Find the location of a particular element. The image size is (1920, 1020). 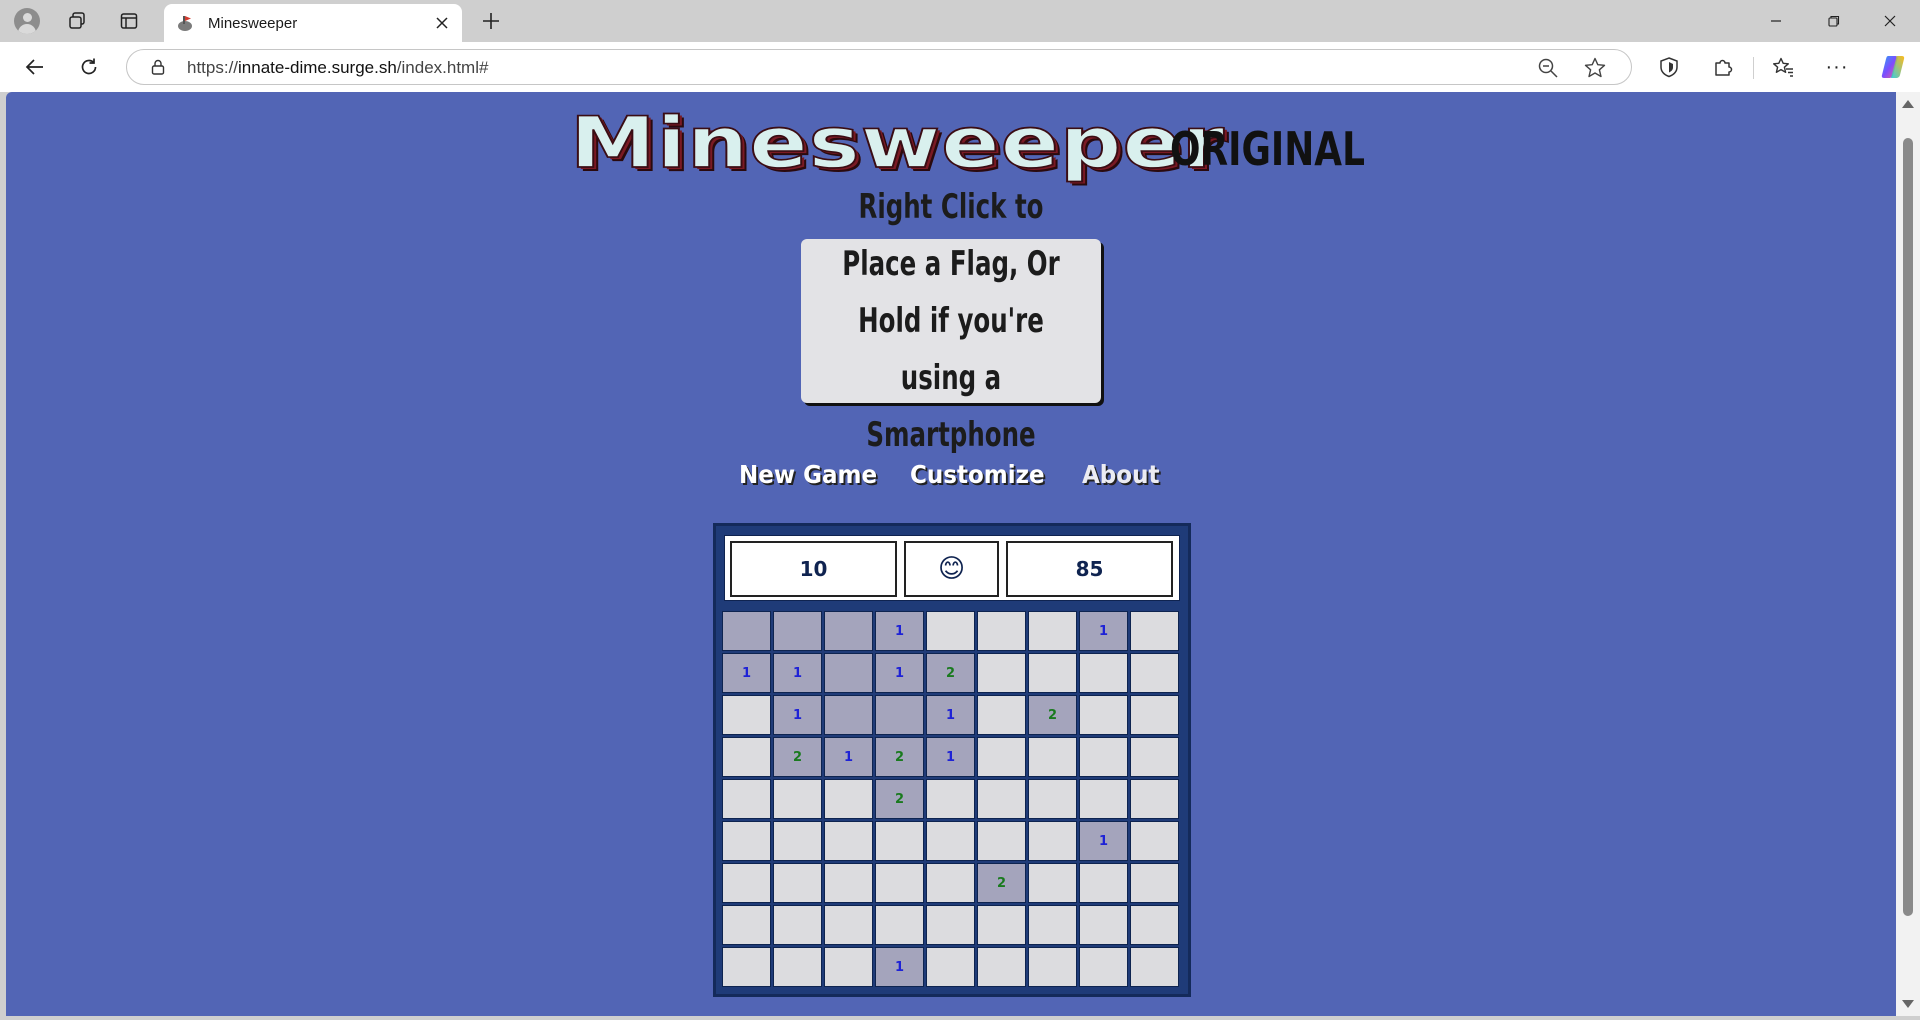

new-game-link: New Game is located at coordinates (808, 474).